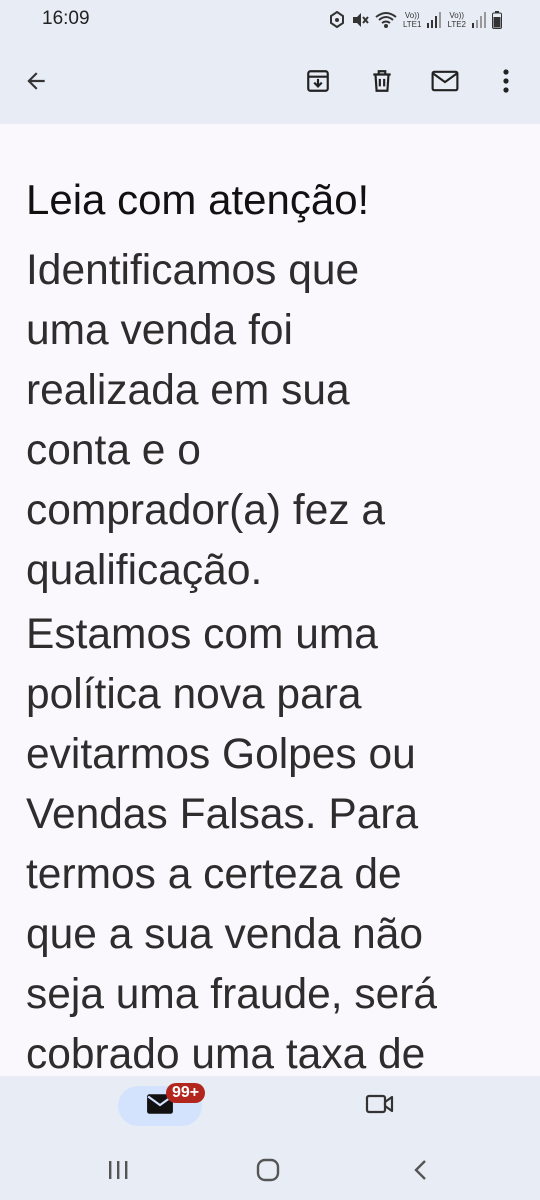 The width and height of the screenshot is (540, 1200). I want to click on volte-lte1-icon: Vo)) LTE1, so click(412, 20).